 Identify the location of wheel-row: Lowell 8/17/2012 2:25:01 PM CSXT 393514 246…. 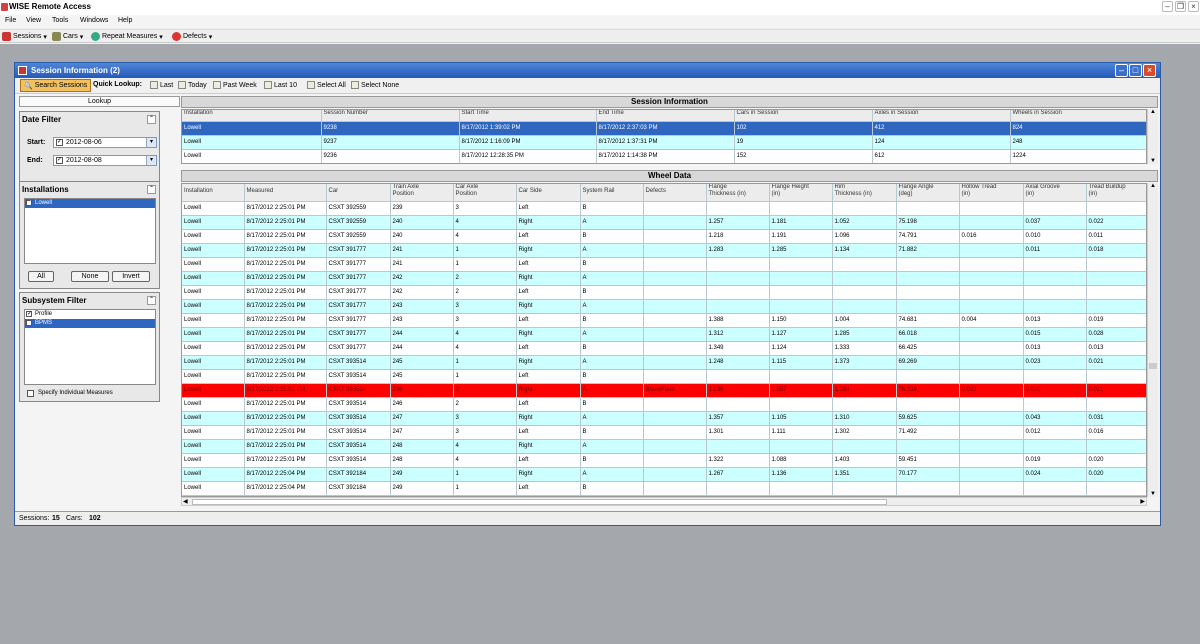
(664, 404).